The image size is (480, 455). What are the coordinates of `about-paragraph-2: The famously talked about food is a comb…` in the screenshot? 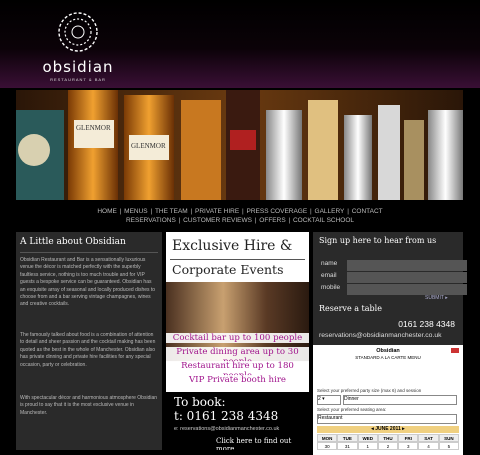 It's located at (88, 350).